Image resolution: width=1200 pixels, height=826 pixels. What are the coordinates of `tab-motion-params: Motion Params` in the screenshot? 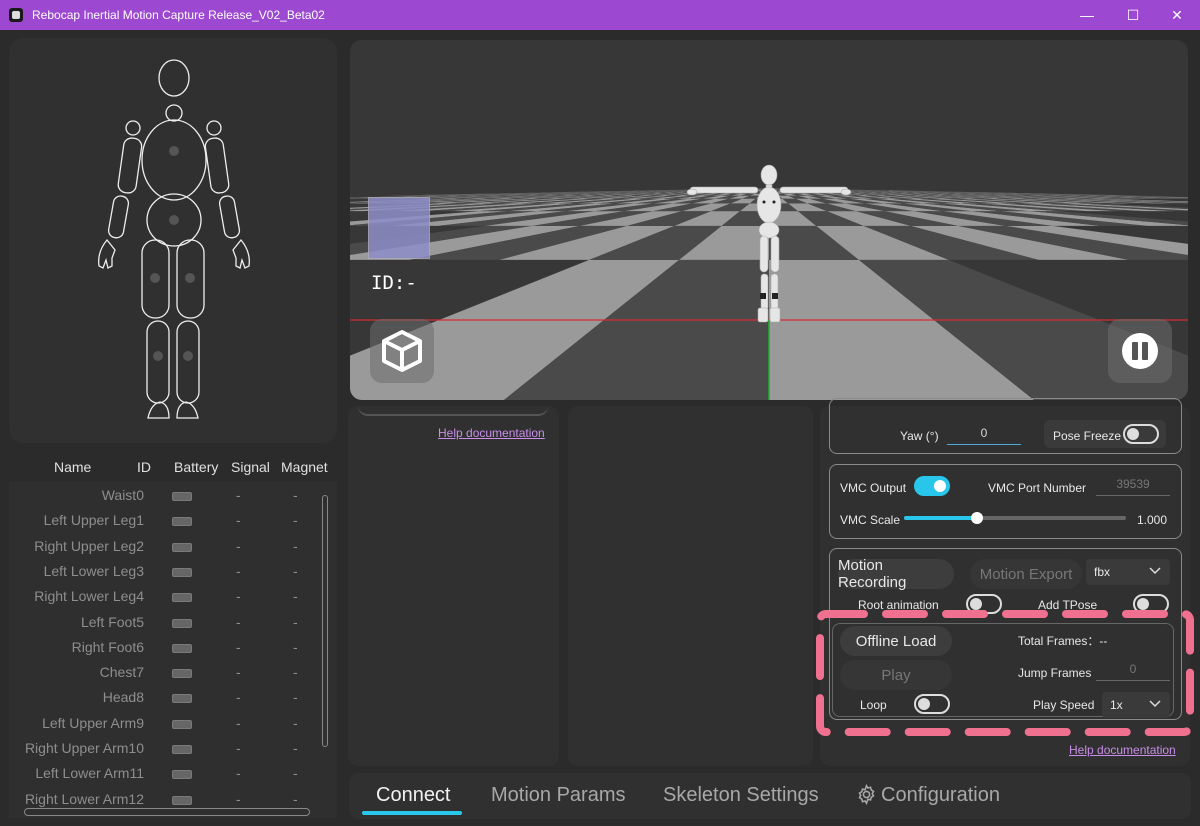 It's located at (558, 795).